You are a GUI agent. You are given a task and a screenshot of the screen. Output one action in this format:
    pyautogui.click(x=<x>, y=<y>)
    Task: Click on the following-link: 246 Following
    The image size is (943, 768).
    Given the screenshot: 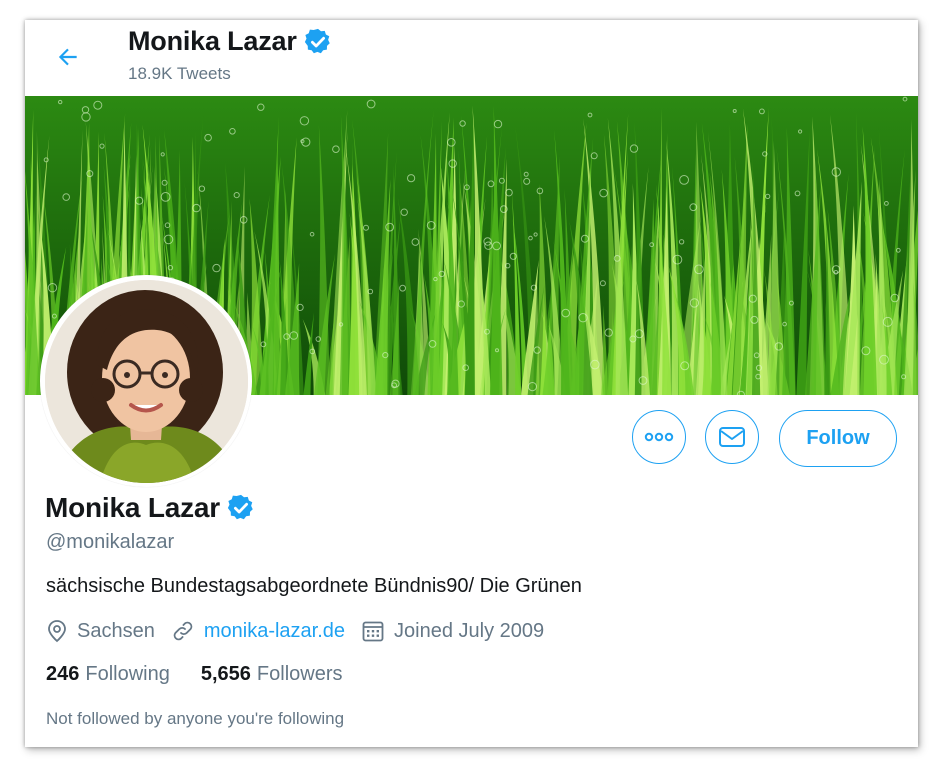 What is the action you would take?
    pyautogui.click(x=108, y=674)
    